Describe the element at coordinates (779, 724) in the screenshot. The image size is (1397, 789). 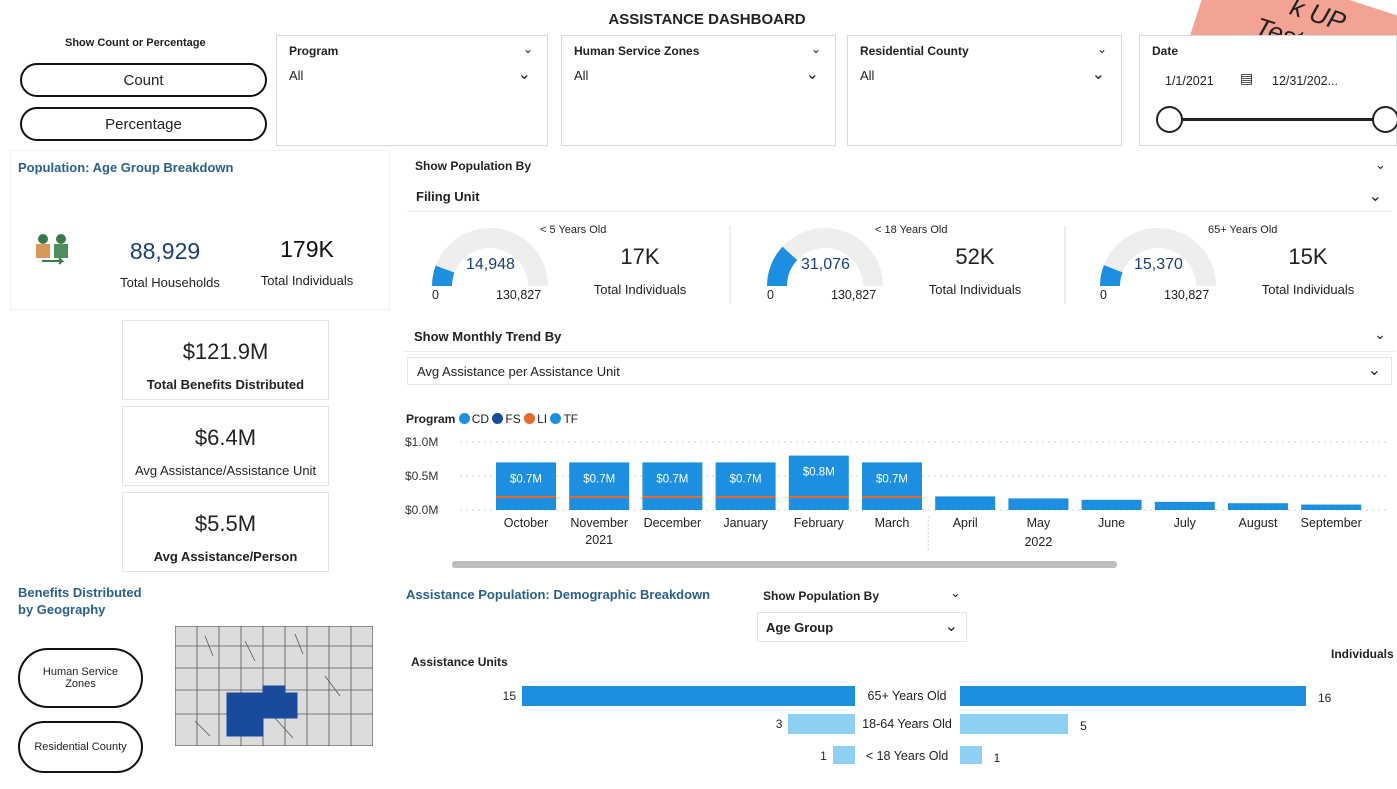
I see `units-value: 3` at that location.